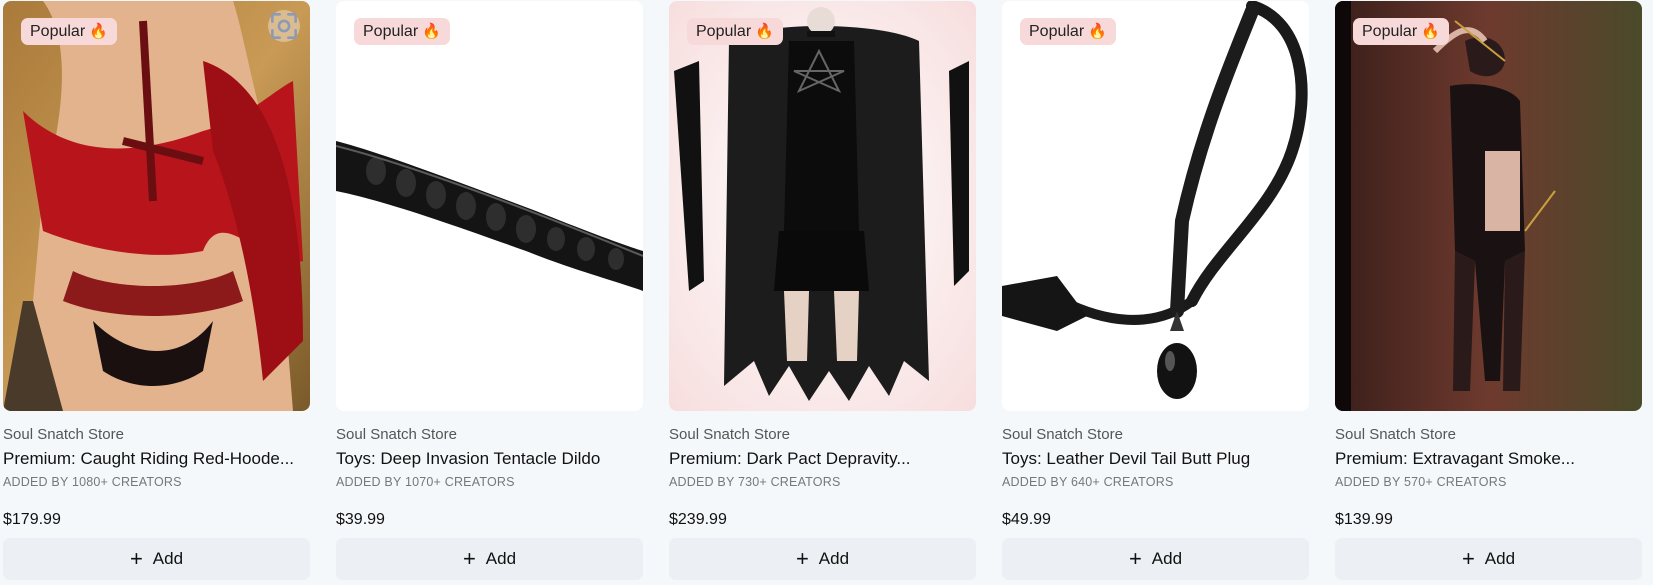  Describe the element at coordinates (425, 482) in the screenshot. I see `added-by-count: ADDED BY 1070+ CREATORS` at that location.